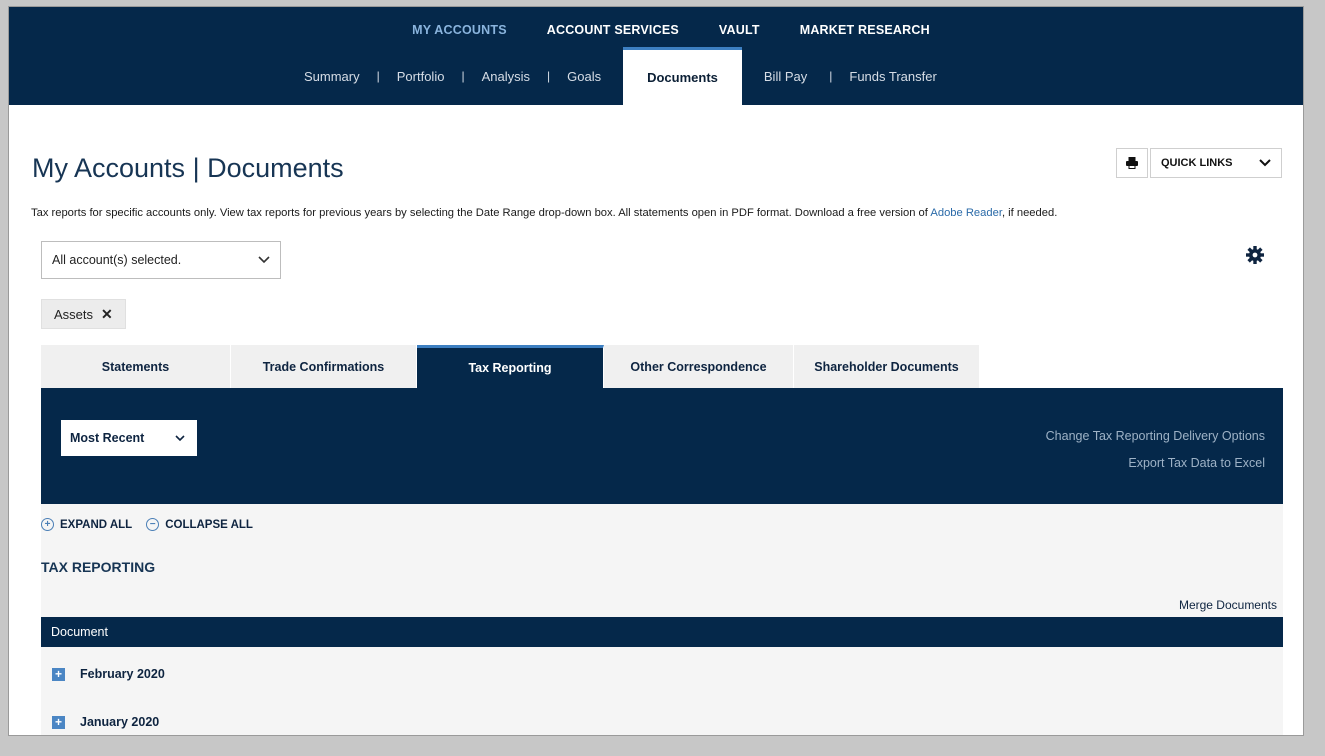  I want to click on collapse-all-button: − COLLAPSE ALL, so click(199, 524).